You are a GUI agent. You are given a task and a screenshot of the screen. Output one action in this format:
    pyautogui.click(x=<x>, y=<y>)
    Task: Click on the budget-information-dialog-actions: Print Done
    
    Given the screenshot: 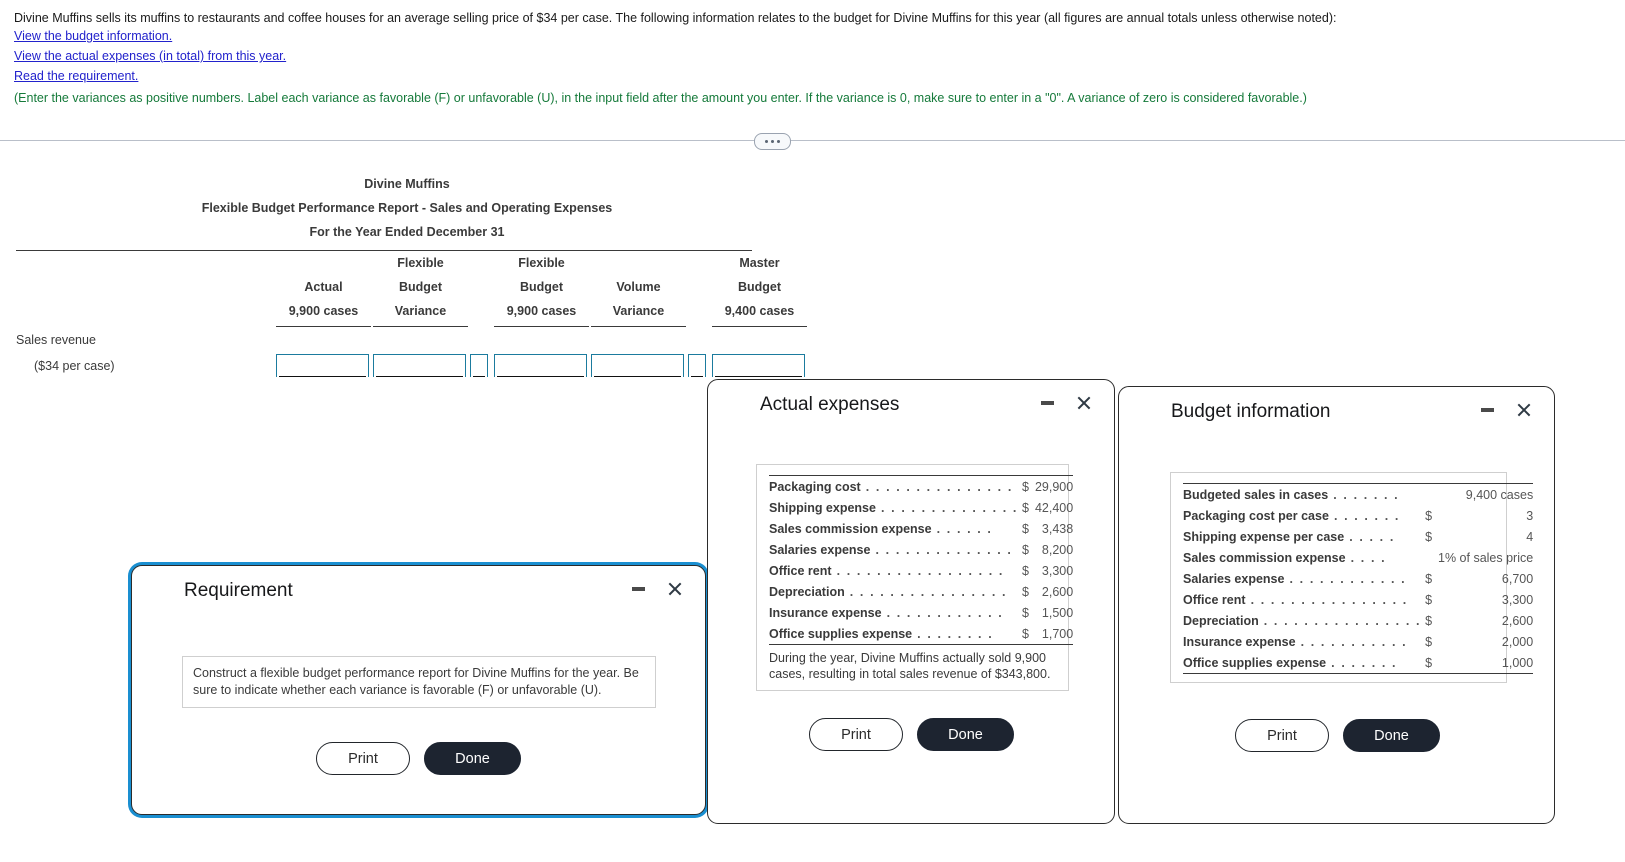 What is the action you would take?
    pyautogui.click(x=1337, y=735)
    